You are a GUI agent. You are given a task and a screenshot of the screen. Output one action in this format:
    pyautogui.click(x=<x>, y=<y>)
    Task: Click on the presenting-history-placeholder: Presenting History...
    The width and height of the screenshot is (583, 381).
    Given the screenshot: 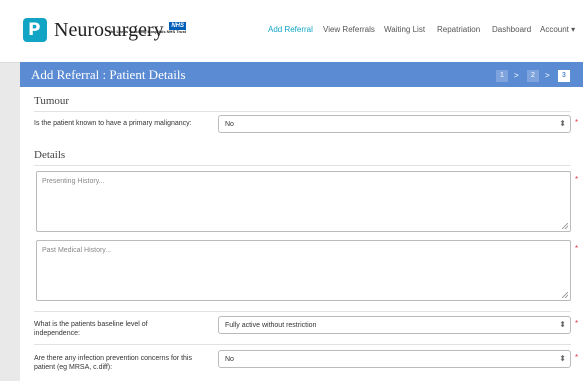 What is the action you would take?
    pyautogui.click(x=73, y=181)
    